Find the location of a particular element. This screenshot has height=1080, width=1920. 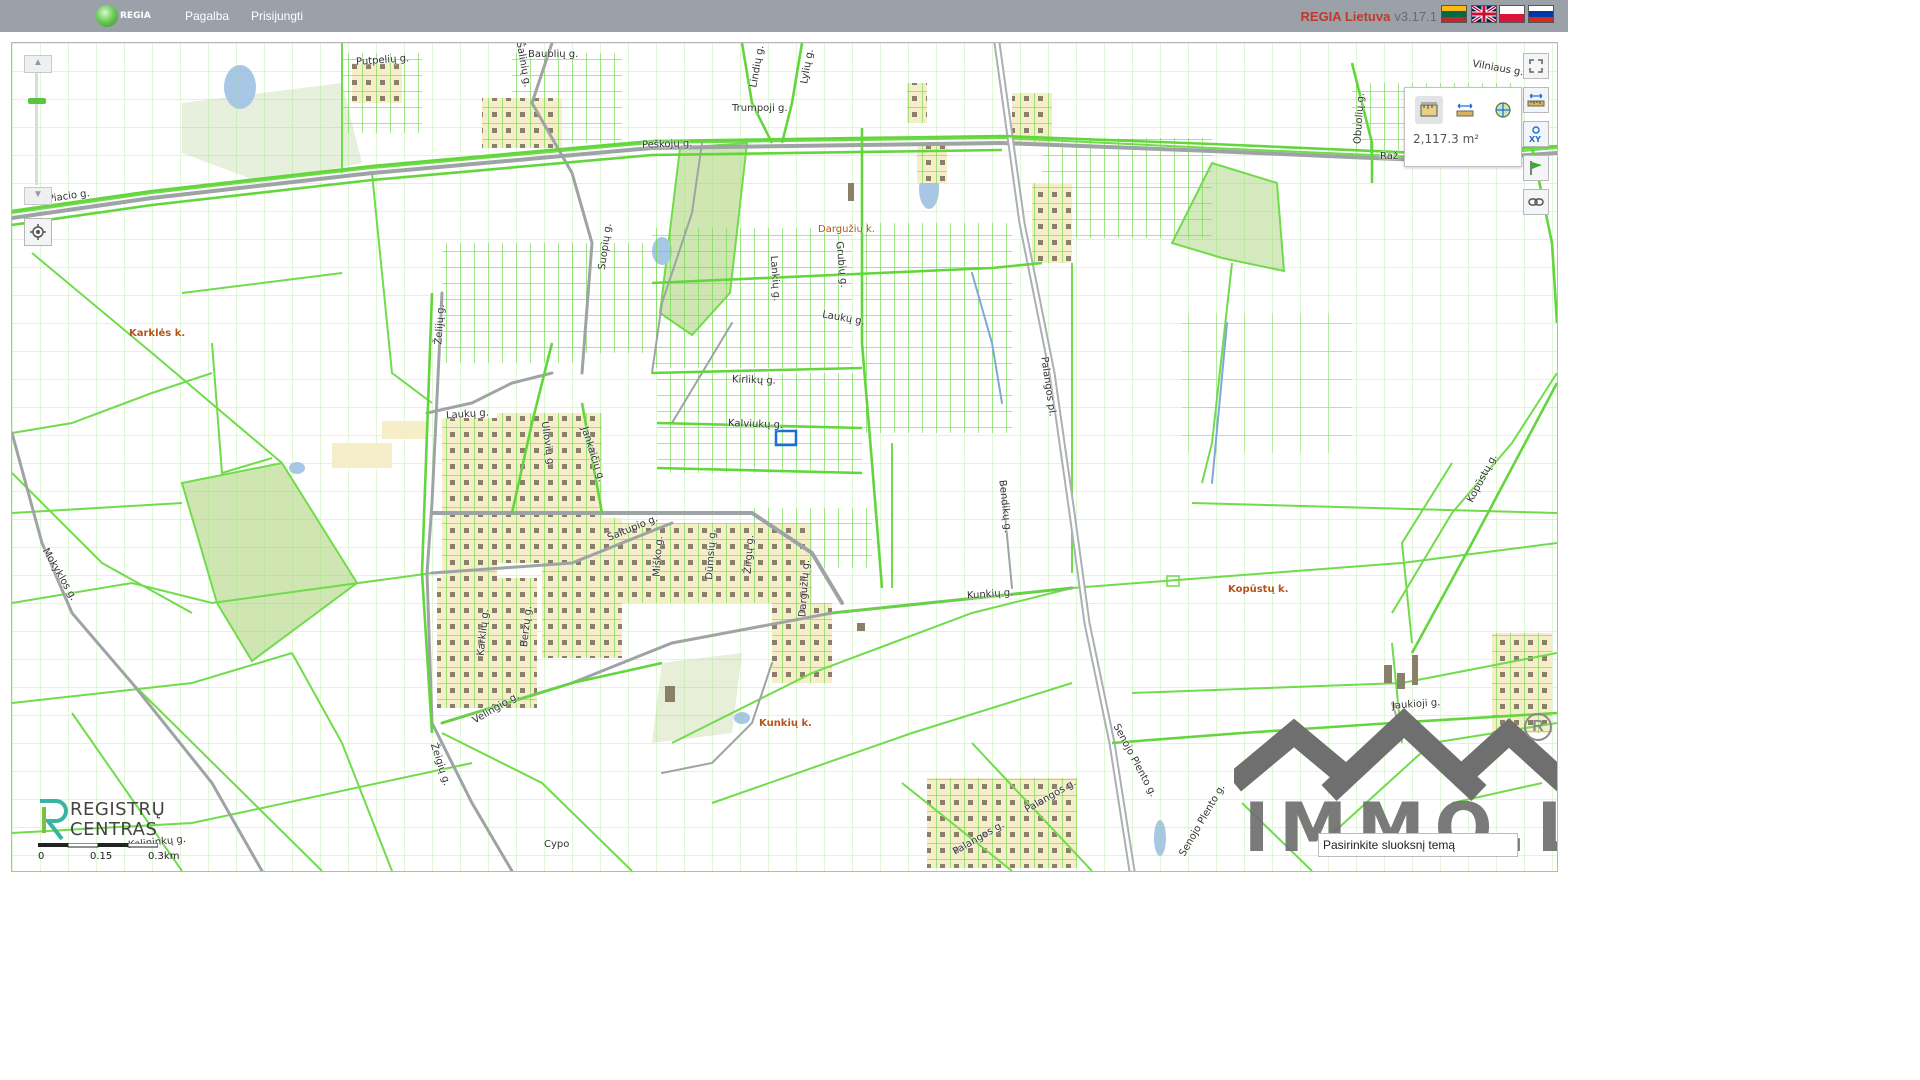

nav-login-link: Prisijungti is located at coordinates (277, 16).